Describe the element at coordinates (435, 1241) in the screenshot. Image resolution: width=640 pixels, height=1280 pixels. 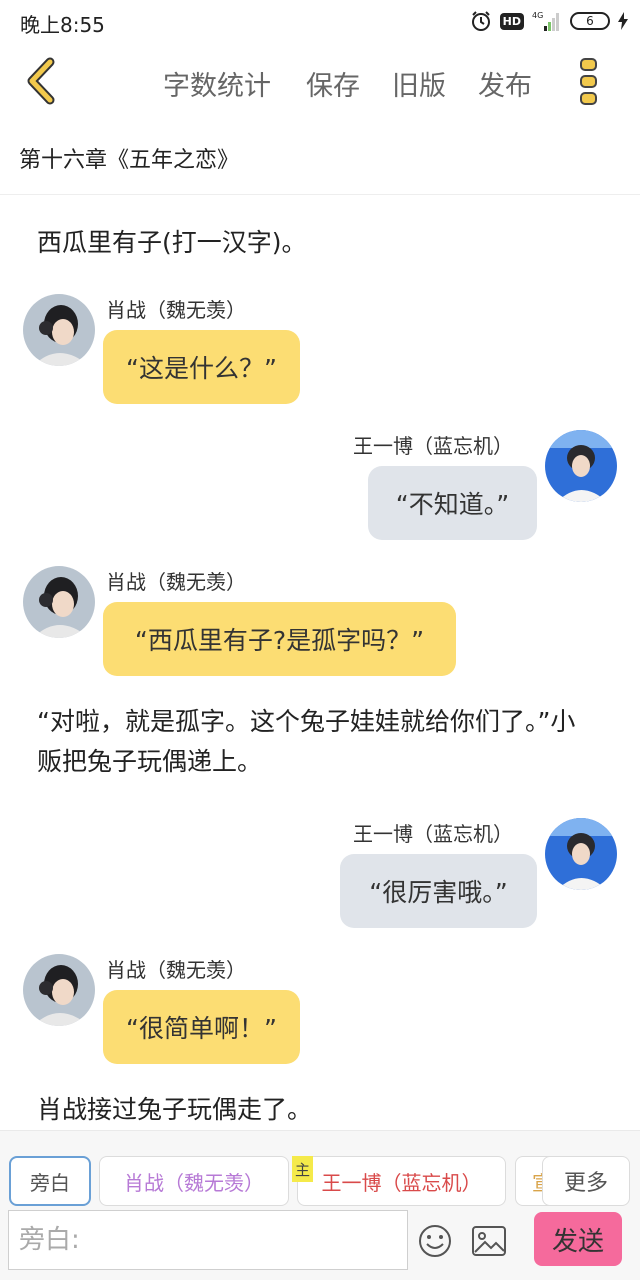
I see `emoji-icon` at that location.